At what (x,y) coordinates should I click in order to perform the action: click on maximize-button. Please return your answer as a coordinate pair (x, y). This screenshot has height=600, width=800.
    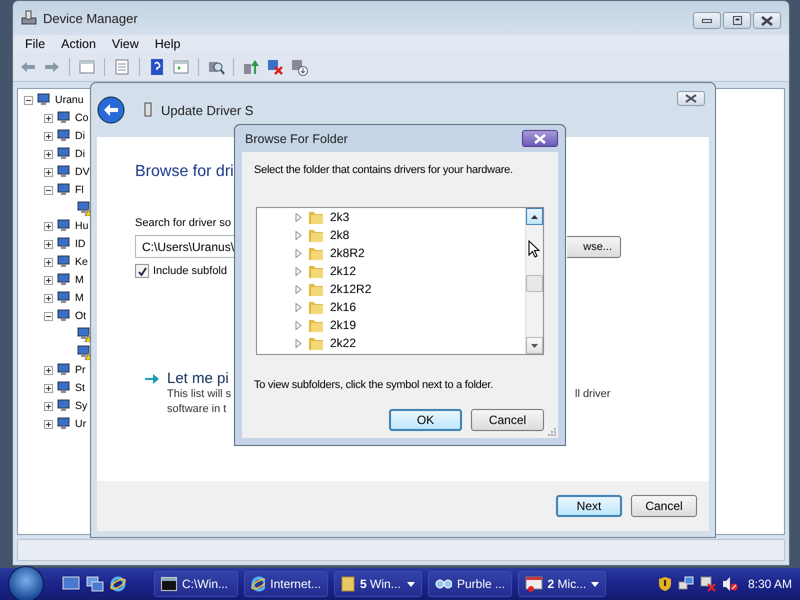
    Looking at the image, I should click on (737, 20).